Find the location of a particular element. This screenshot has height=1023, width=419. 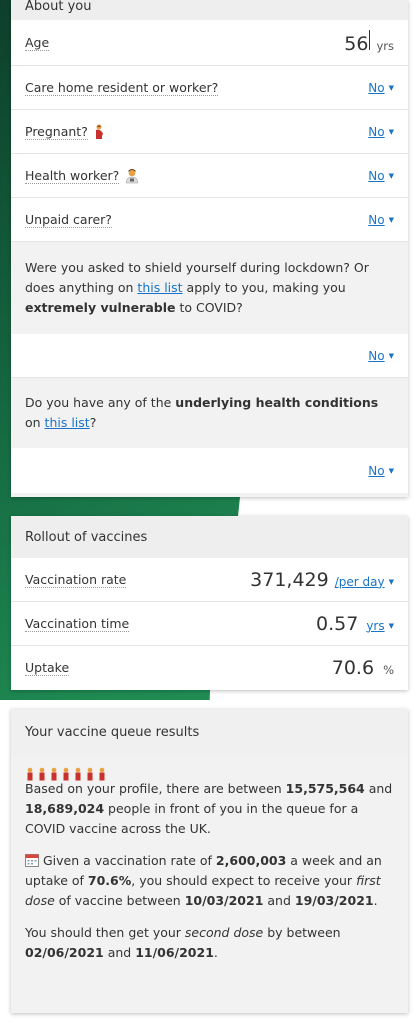

queue-text-b: and is located at coordinates (378, 788).